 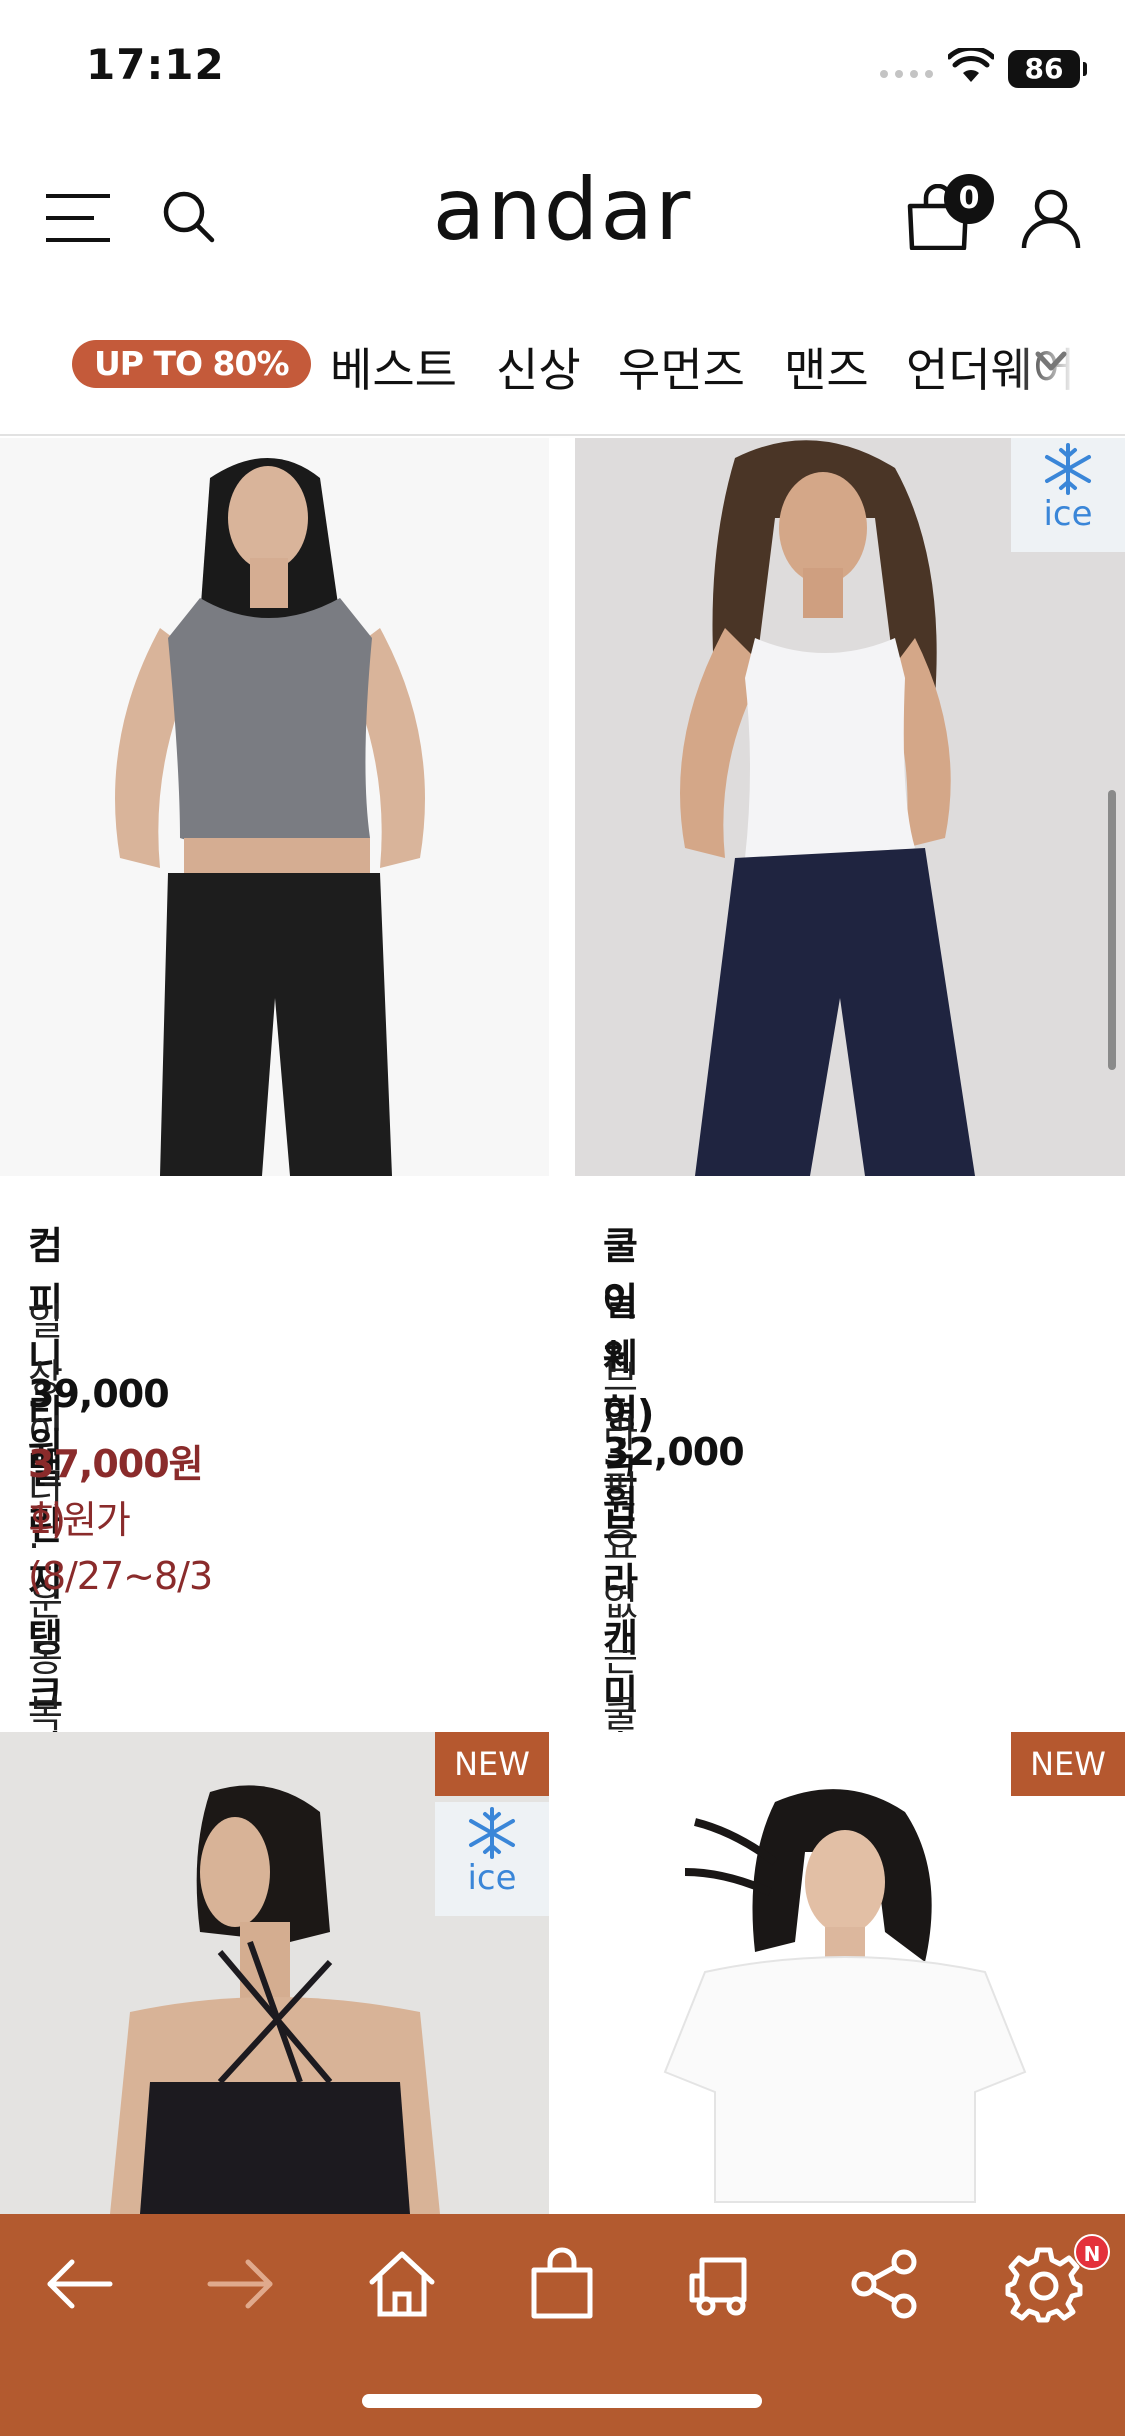 What do you see at coordinates (1051, 362) in the screenshot?
I see `chevron-down-icon` at bounding box center [1051, 362].